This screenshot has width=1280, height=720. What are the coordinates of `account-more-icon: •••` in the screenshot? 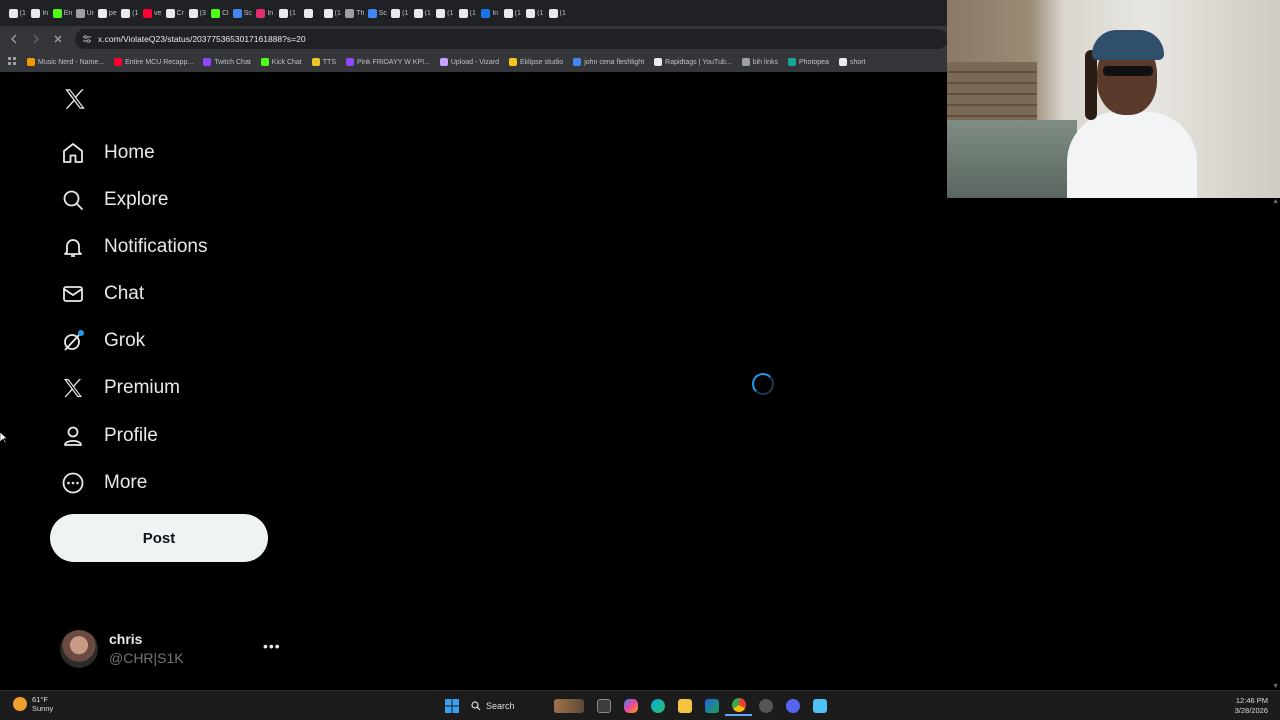 It's located at (272, 646).